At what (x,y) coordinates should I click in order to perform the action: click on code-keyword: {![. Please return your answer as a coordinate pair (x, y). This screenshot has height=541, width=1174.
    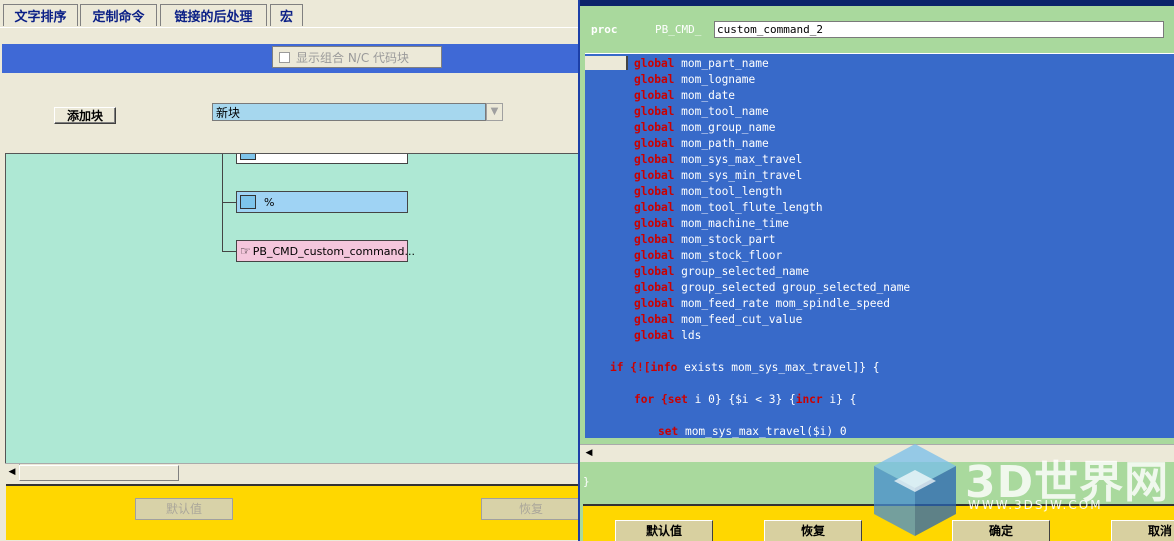
    Looking at the image, I should click on (637, 367).